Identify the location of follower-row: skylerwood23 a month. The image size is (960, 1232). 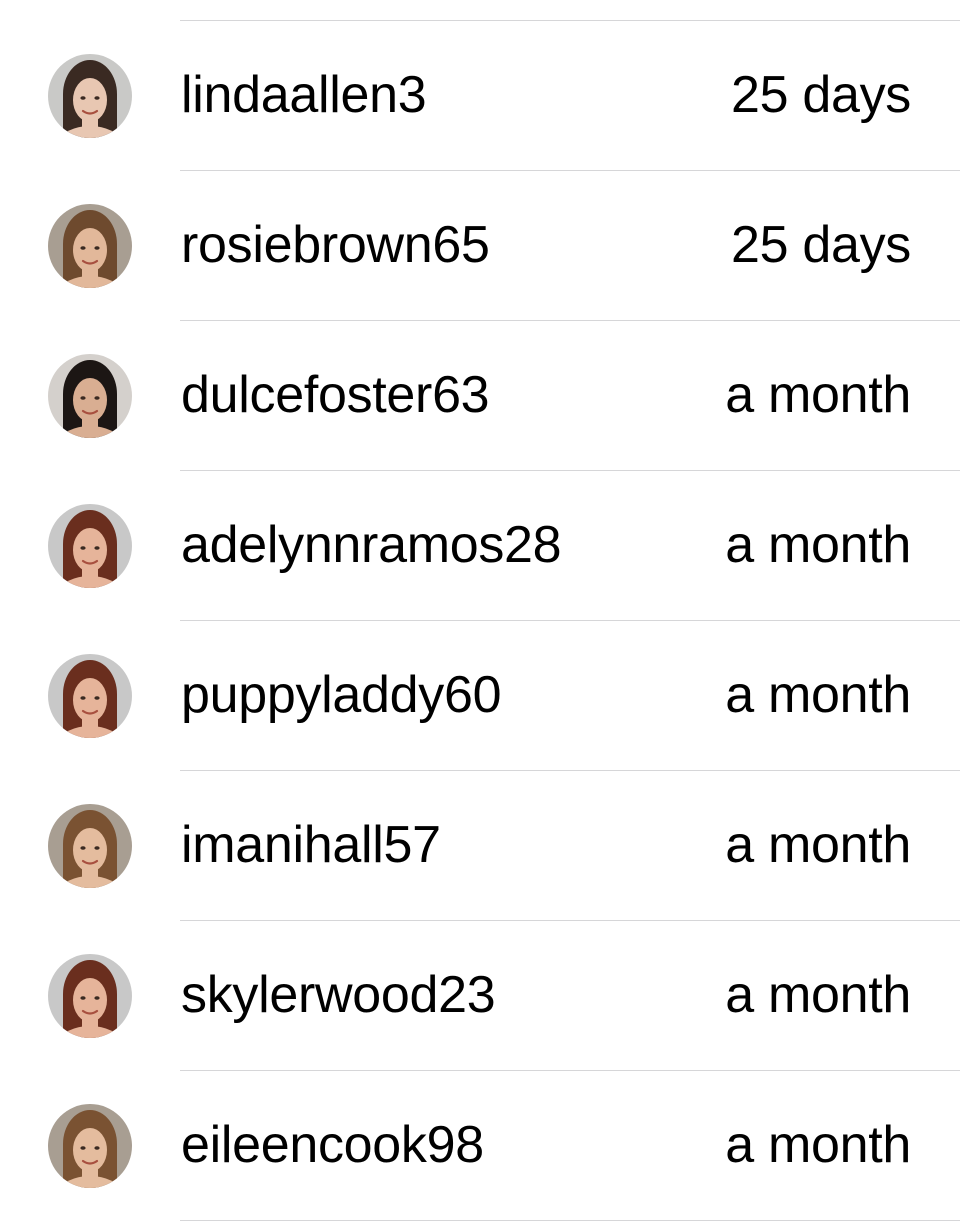
(480, 996).